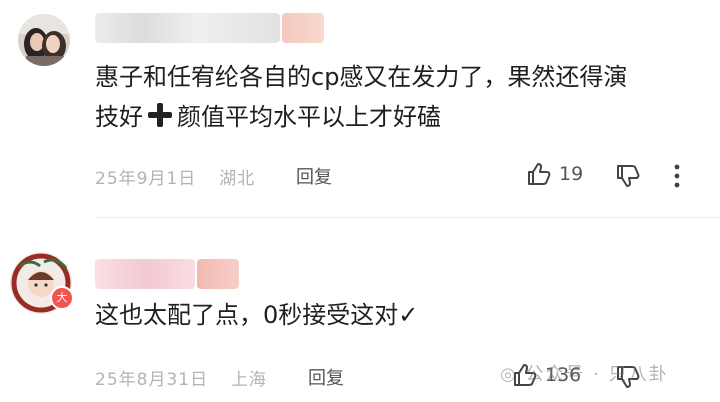 The image size is (720, 402). I want to click on comment-text: 惠子和任宥纶各自的cp感又在发力了，果然还得演 技好 颜值平均水平以上才好磕, so click(361, 97).